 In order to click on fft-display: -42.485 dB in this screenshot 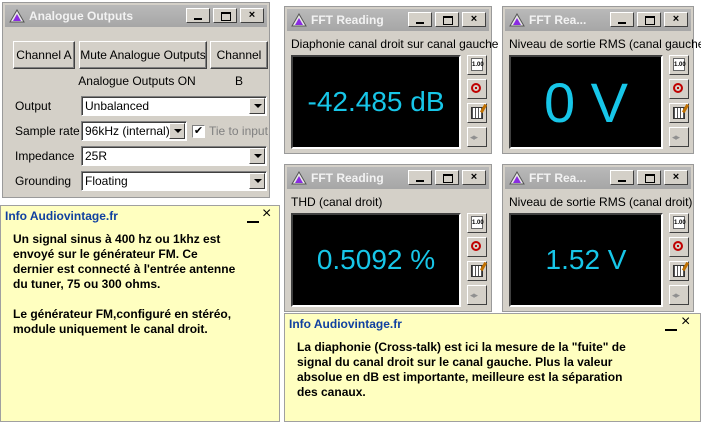, I will do `click(376, 102)`.